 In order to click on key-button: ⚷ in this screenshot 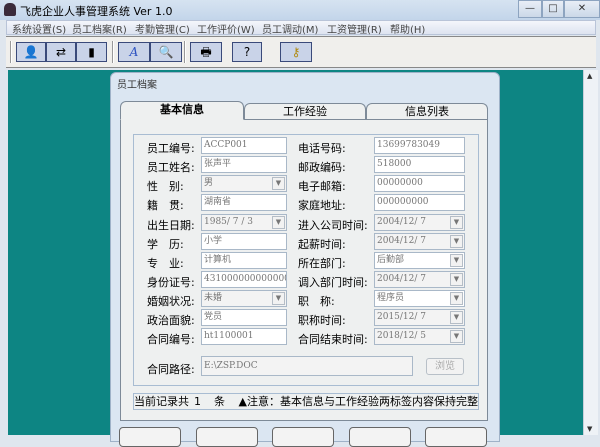, I will do `click(296, 52)`.